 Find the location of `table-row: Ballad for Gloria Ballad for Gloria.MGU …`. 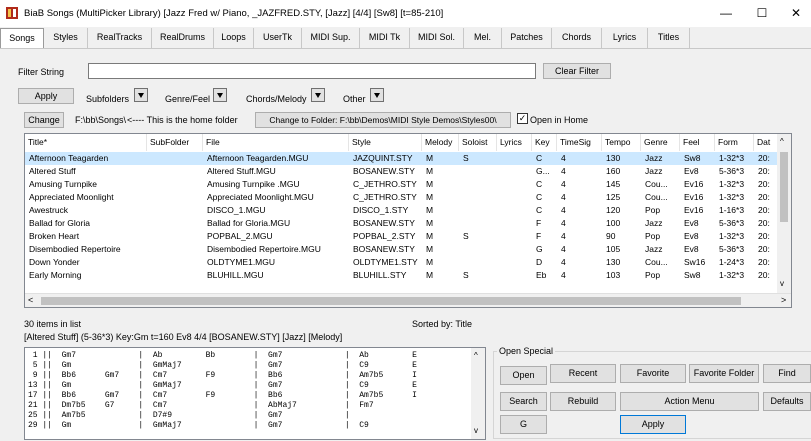

table-row: Ballad for Gloria Ballad for Gloria.MGU … is located at coordinates (402, 223).